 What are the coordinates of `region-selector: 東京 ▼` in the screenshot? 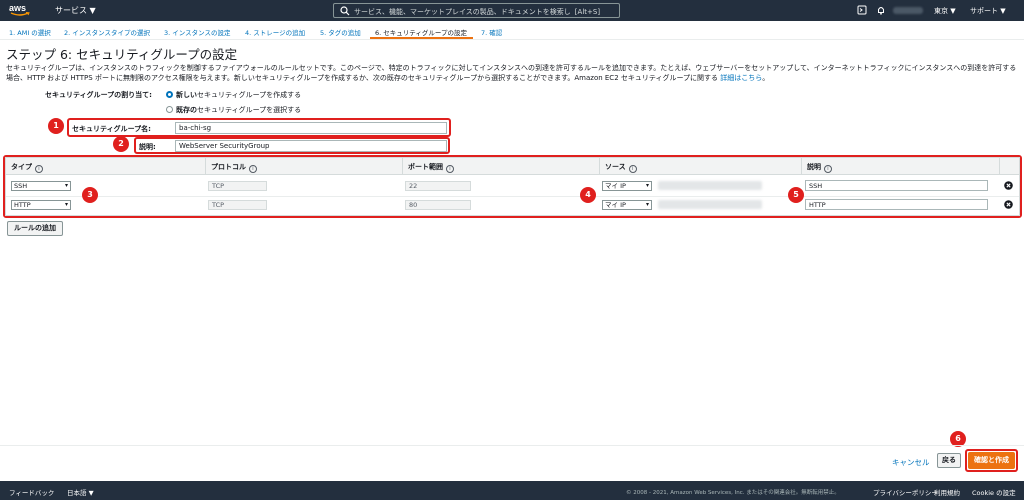 It's located at (945, 11).